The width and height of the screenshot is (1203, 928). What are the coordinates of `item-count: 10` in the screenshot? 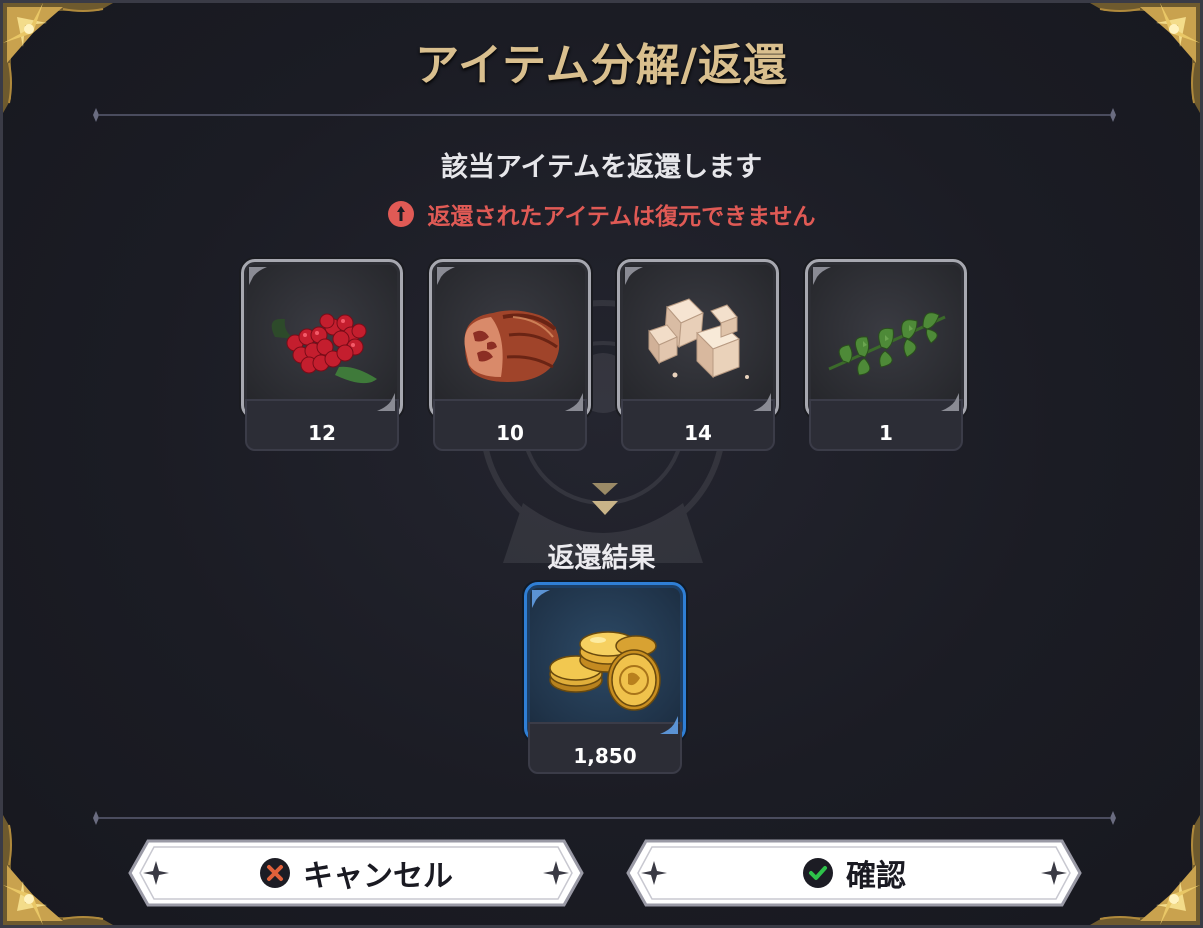 It's located at (510, 433).